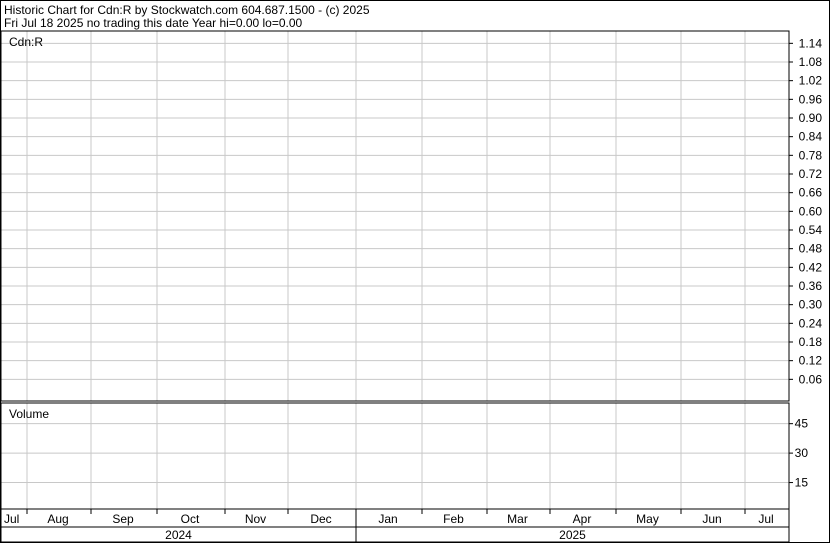 The height and width of the screenshot is (543, 830). I want to click on price-tick-label: 1.14, so click(811, 43).